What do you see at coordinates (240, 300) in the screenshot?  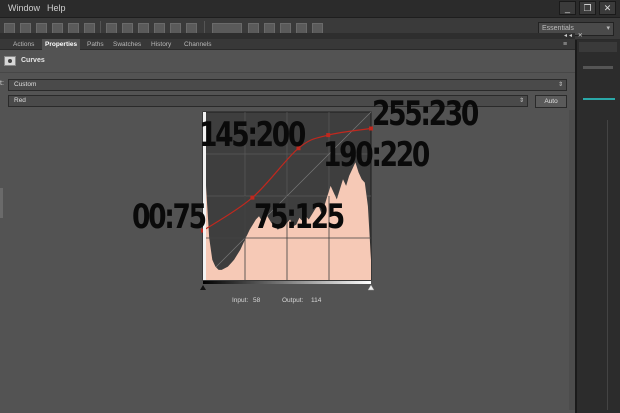 I see `input-readout-label: Input:` at bounding box center [240, 300].